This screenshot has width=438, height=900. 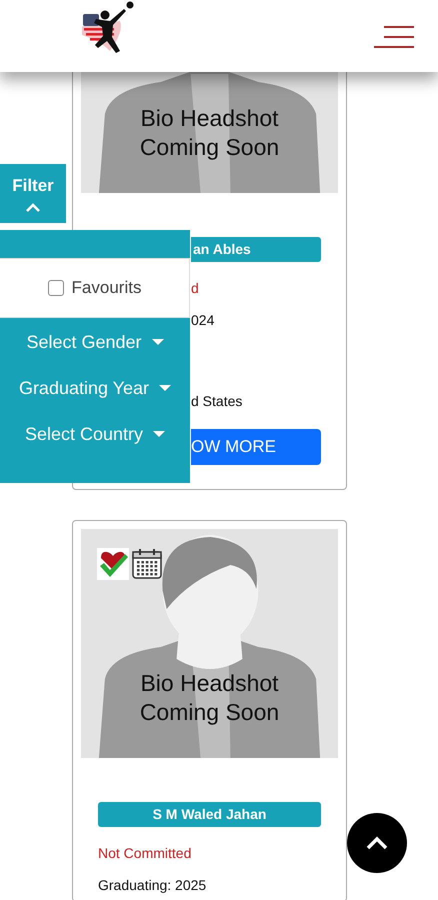 What do you see at coordinates (216, 401) in the screenshot?
I see `country-text: d States` at bounding box center [216, 401].